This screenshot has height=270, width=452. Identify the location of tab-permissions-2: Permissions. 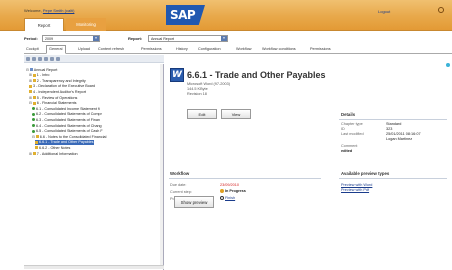
(320, 49).